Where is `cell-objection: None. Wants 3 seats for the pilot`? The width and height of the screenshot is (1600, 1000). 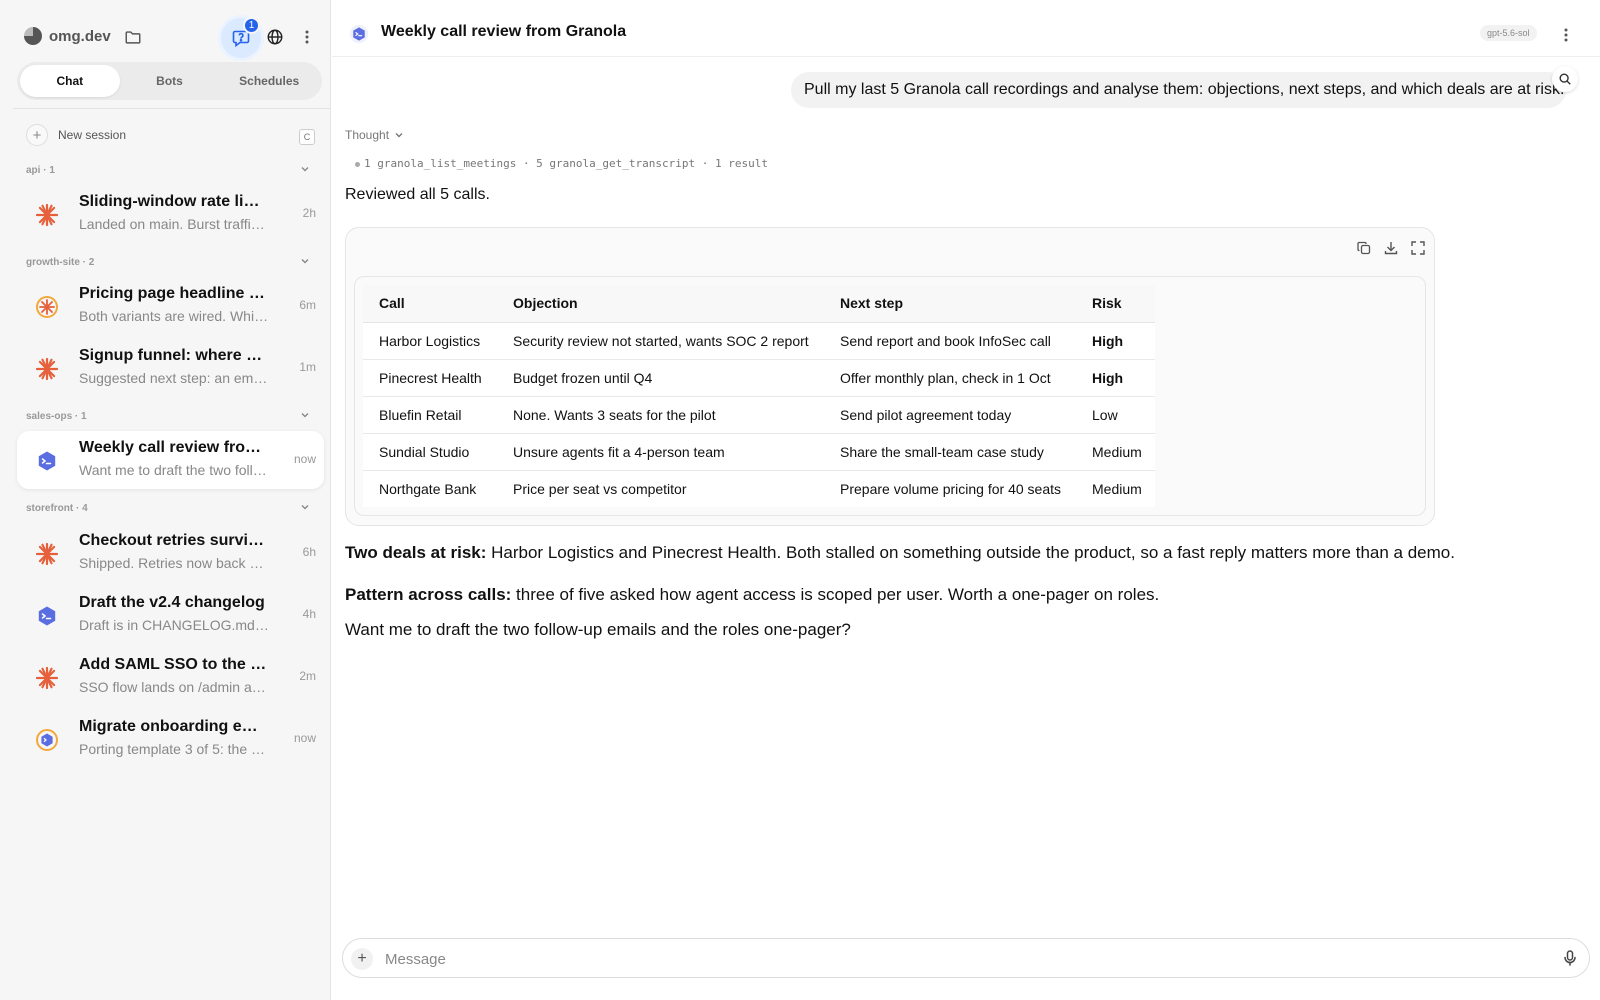
cell-objection: None. Wants 3 seats for the pilot is located at coordinates (660, 415).